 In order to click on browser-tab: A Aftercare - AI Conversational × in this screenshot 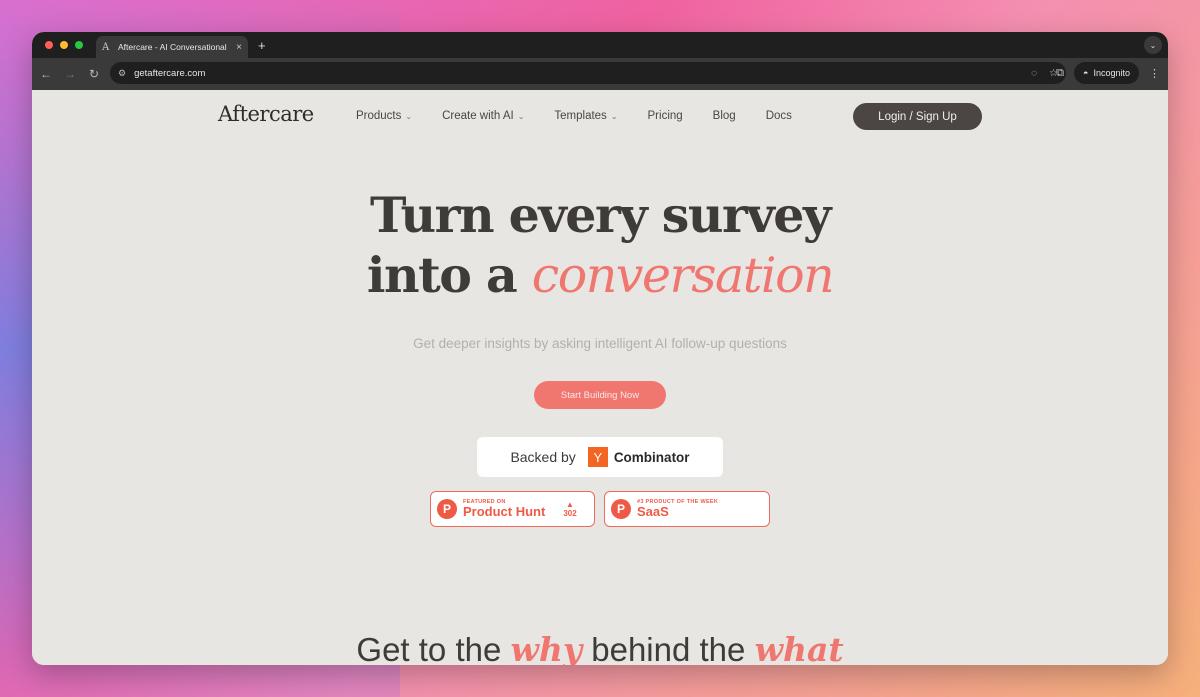, I will do `click(172, 47)`.